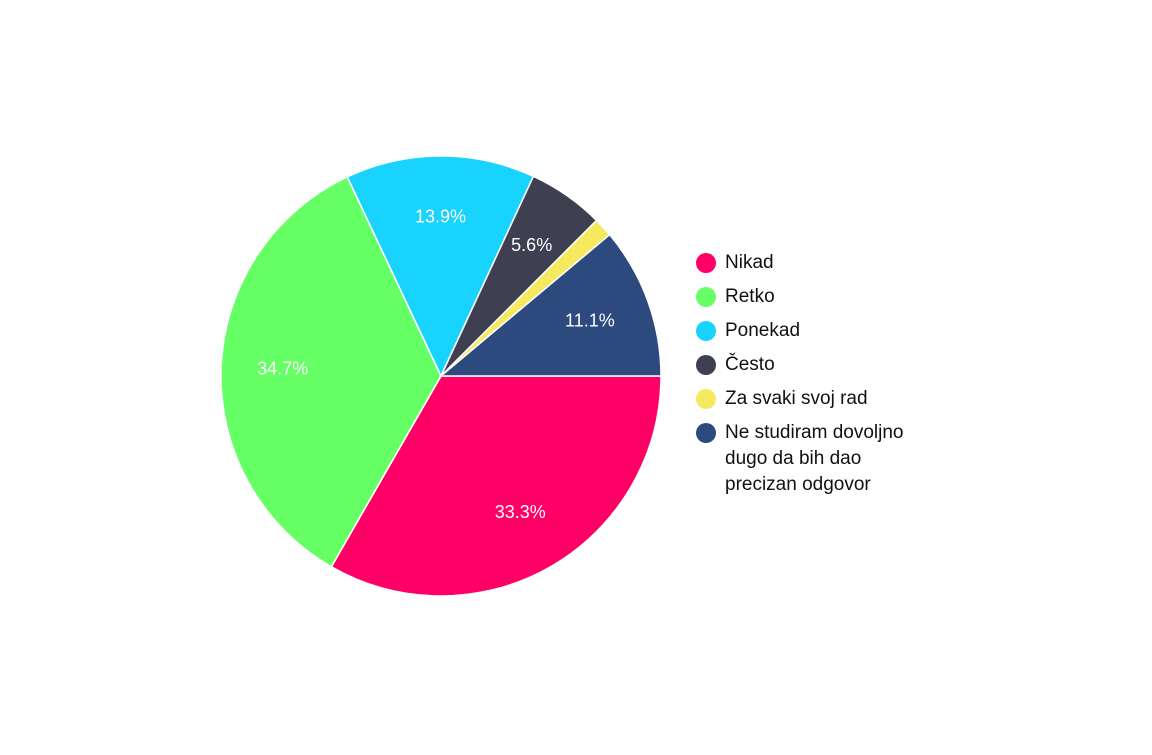  I want to click on legend-label-0-0: Nikad, so click(749, 262).